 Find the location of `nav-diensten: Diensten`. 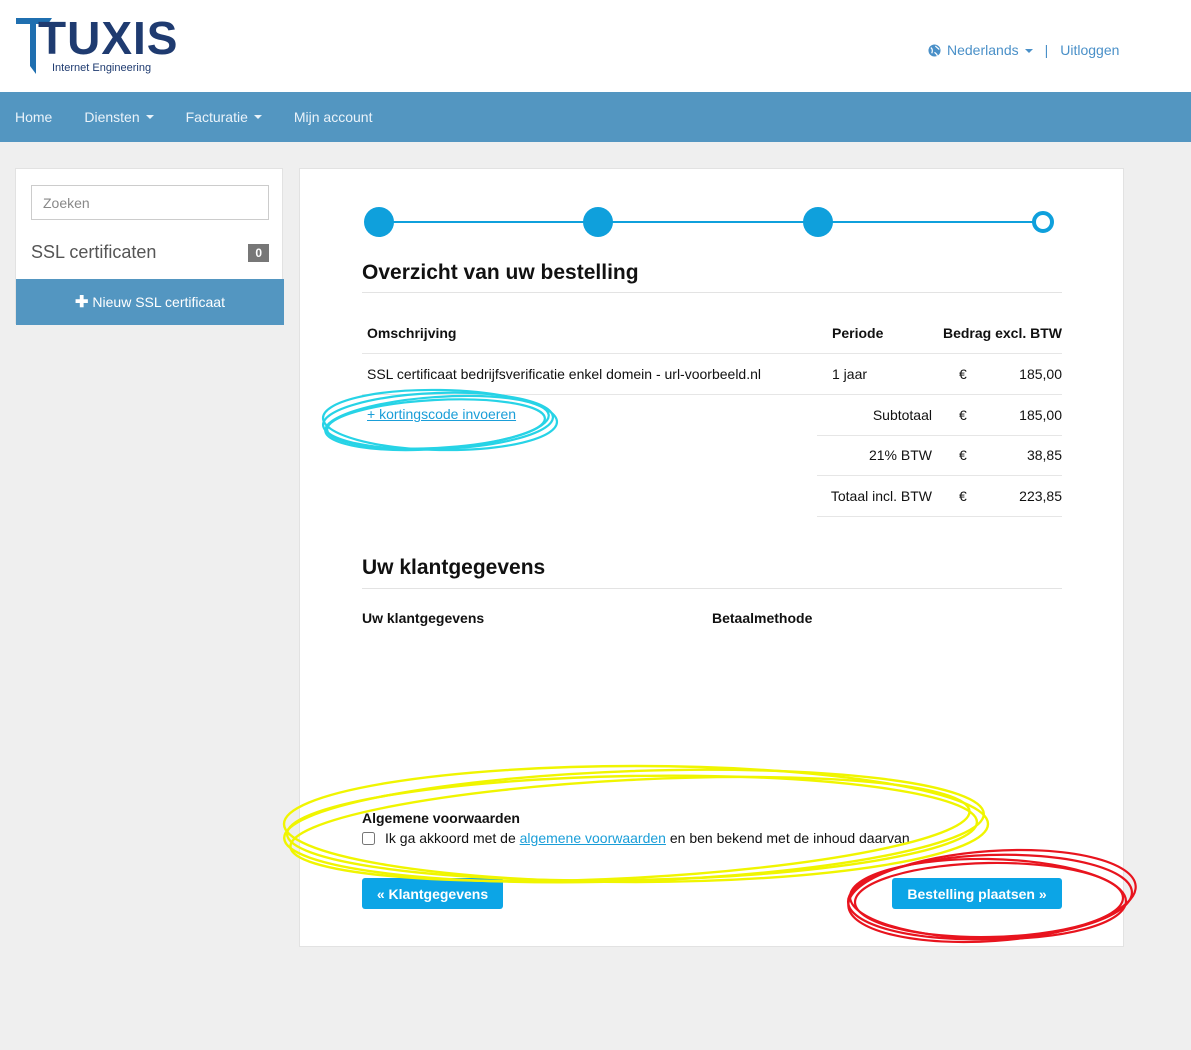

nav-diensten: Diensten is located at coordinates (118, 117).